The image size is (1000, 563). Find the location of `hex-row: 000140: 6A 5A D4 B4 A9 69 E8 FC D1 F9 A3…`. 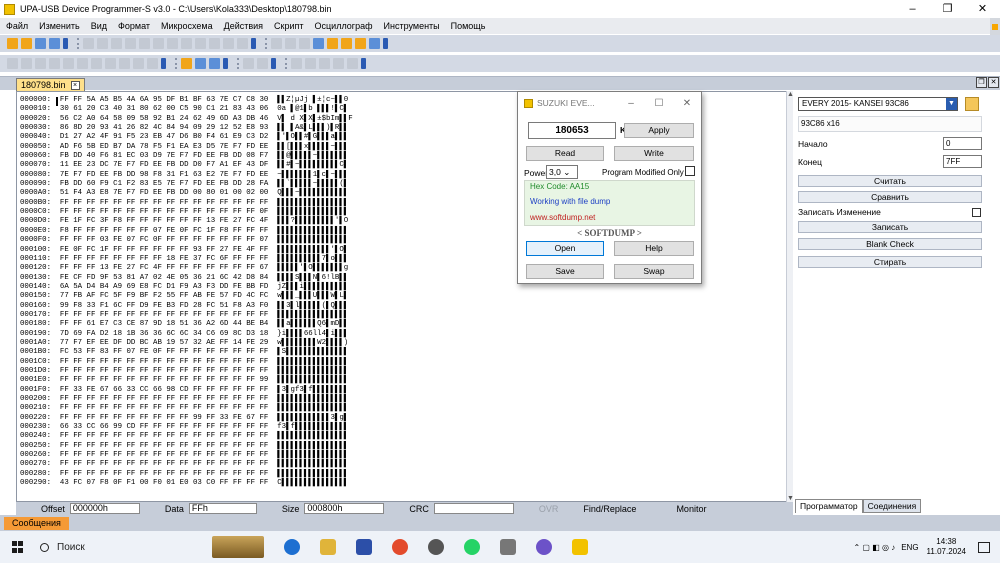

hex-row: 000140: 6A 5A D4 B4 A9 69 E8 FC D1 F9 A3… is located at coordinates (186, 287).